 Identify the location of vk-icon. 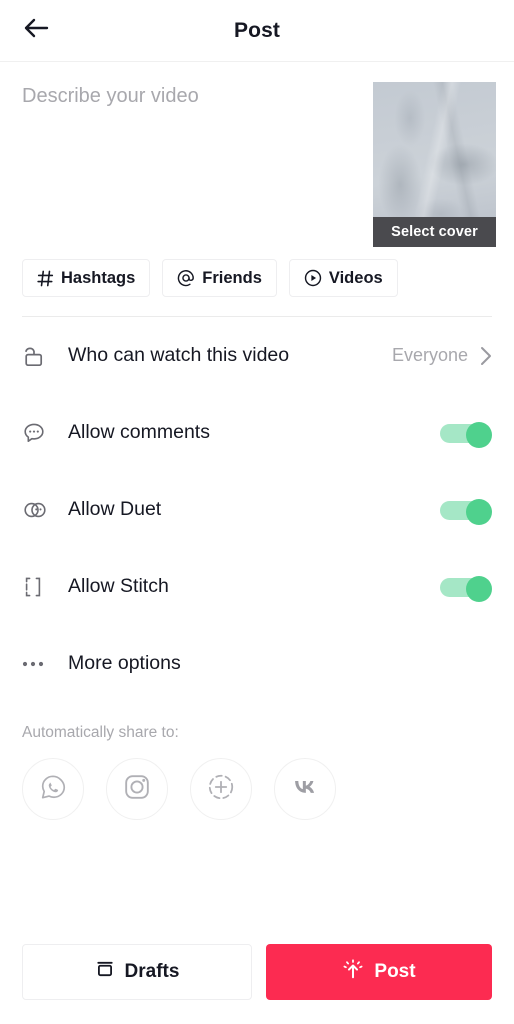
(305, 789).